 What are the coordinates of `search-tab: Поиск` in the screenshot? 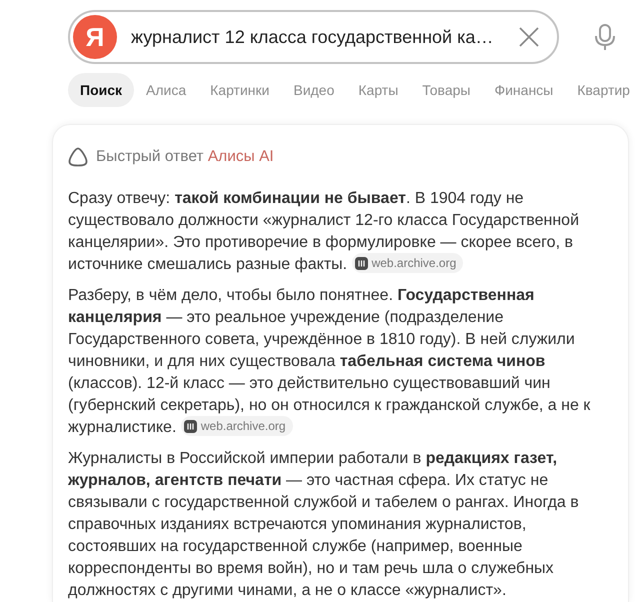 It's located at (101, 90).